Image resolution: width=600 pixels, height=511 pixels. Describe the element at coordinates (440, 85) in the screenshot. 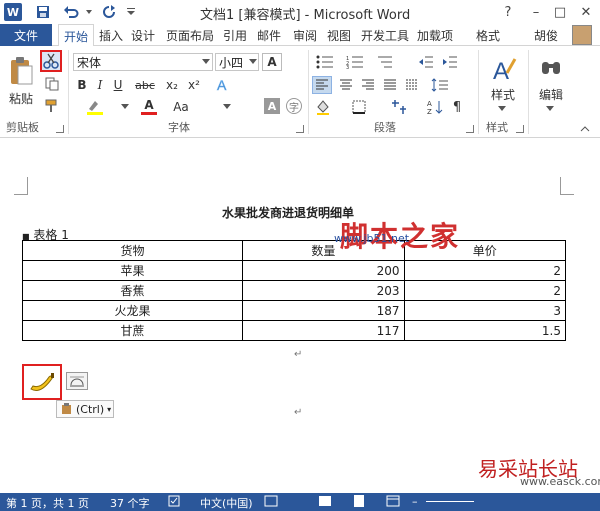

I see `line-spacing-icon` at that location.